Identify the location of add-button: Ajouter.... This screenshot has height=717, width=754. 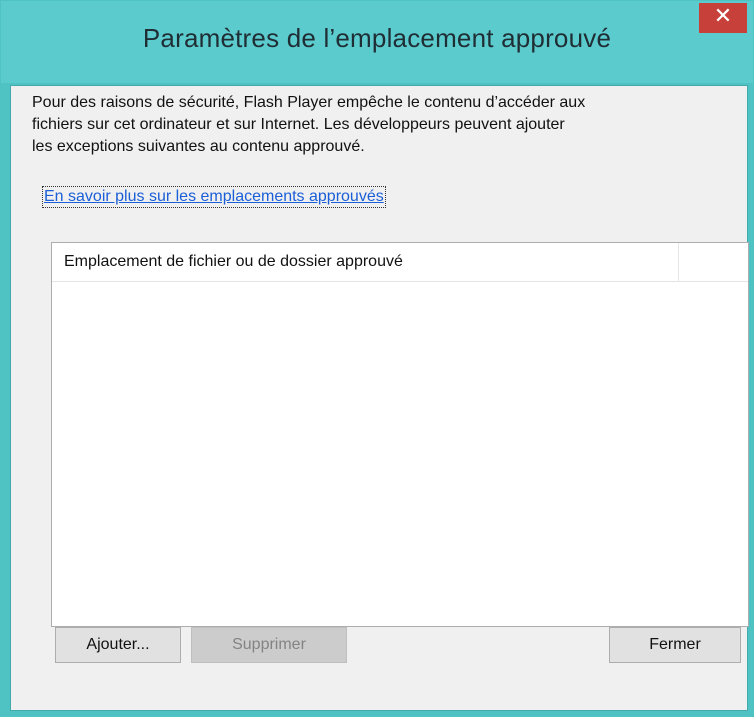
(118, 645).